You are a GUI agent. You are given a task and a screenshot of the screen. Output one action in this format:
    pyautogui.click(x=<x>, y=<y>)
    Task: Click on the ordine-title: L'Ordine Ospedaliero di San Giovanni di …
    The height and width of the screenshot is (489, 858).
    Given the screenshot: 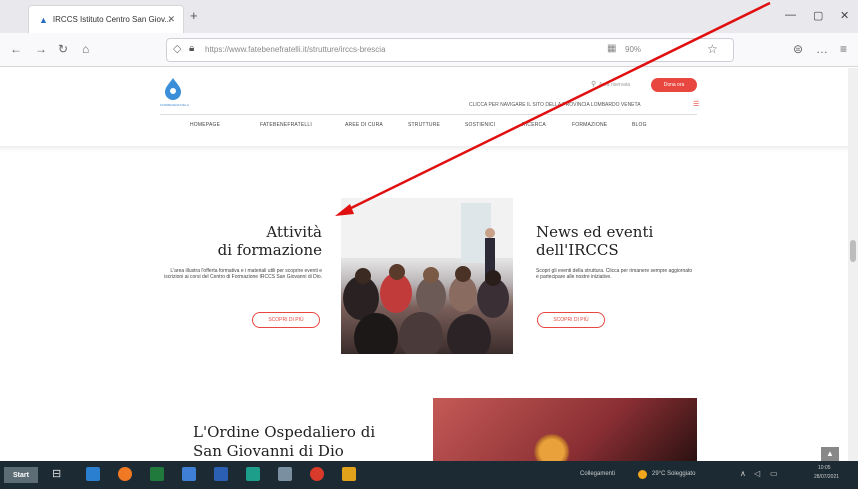 What is the action you would take?
    pyautogui.click(x=284, y=442)
    